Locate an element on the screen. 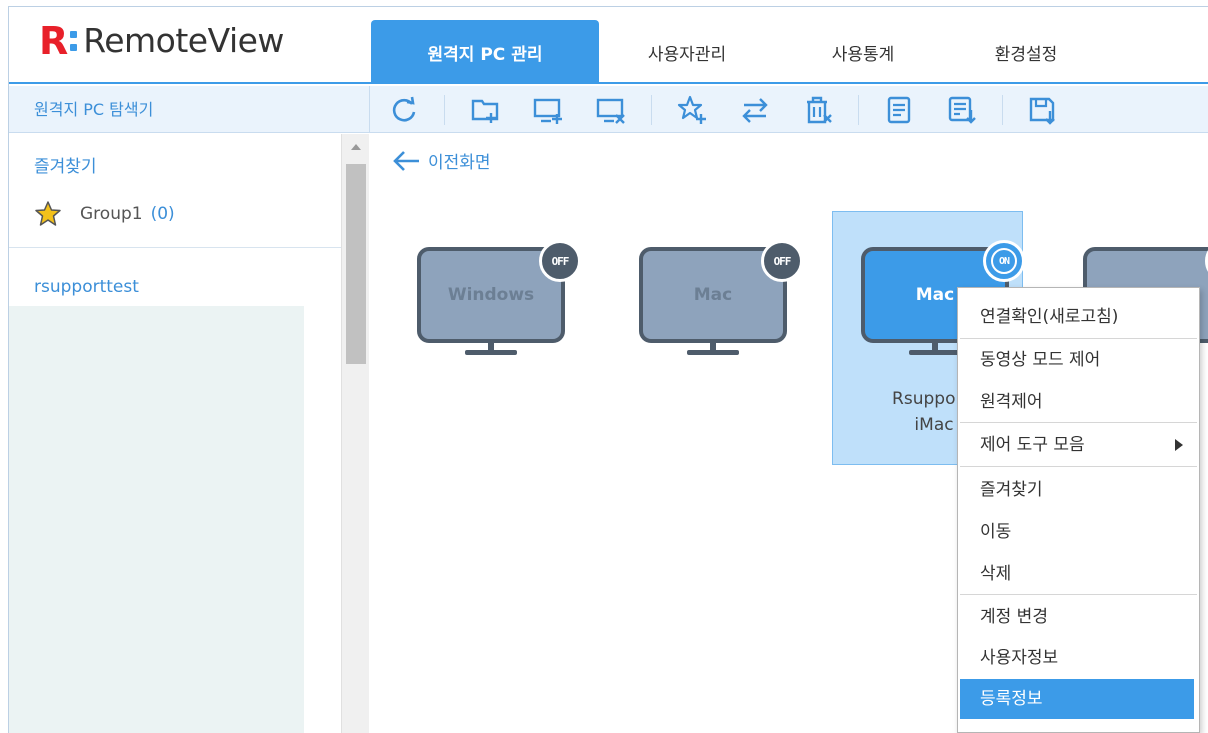 The width and height of the screenshot is (1208, 733). menu-item-move: 이동 is located at coordinates (1078, 532).